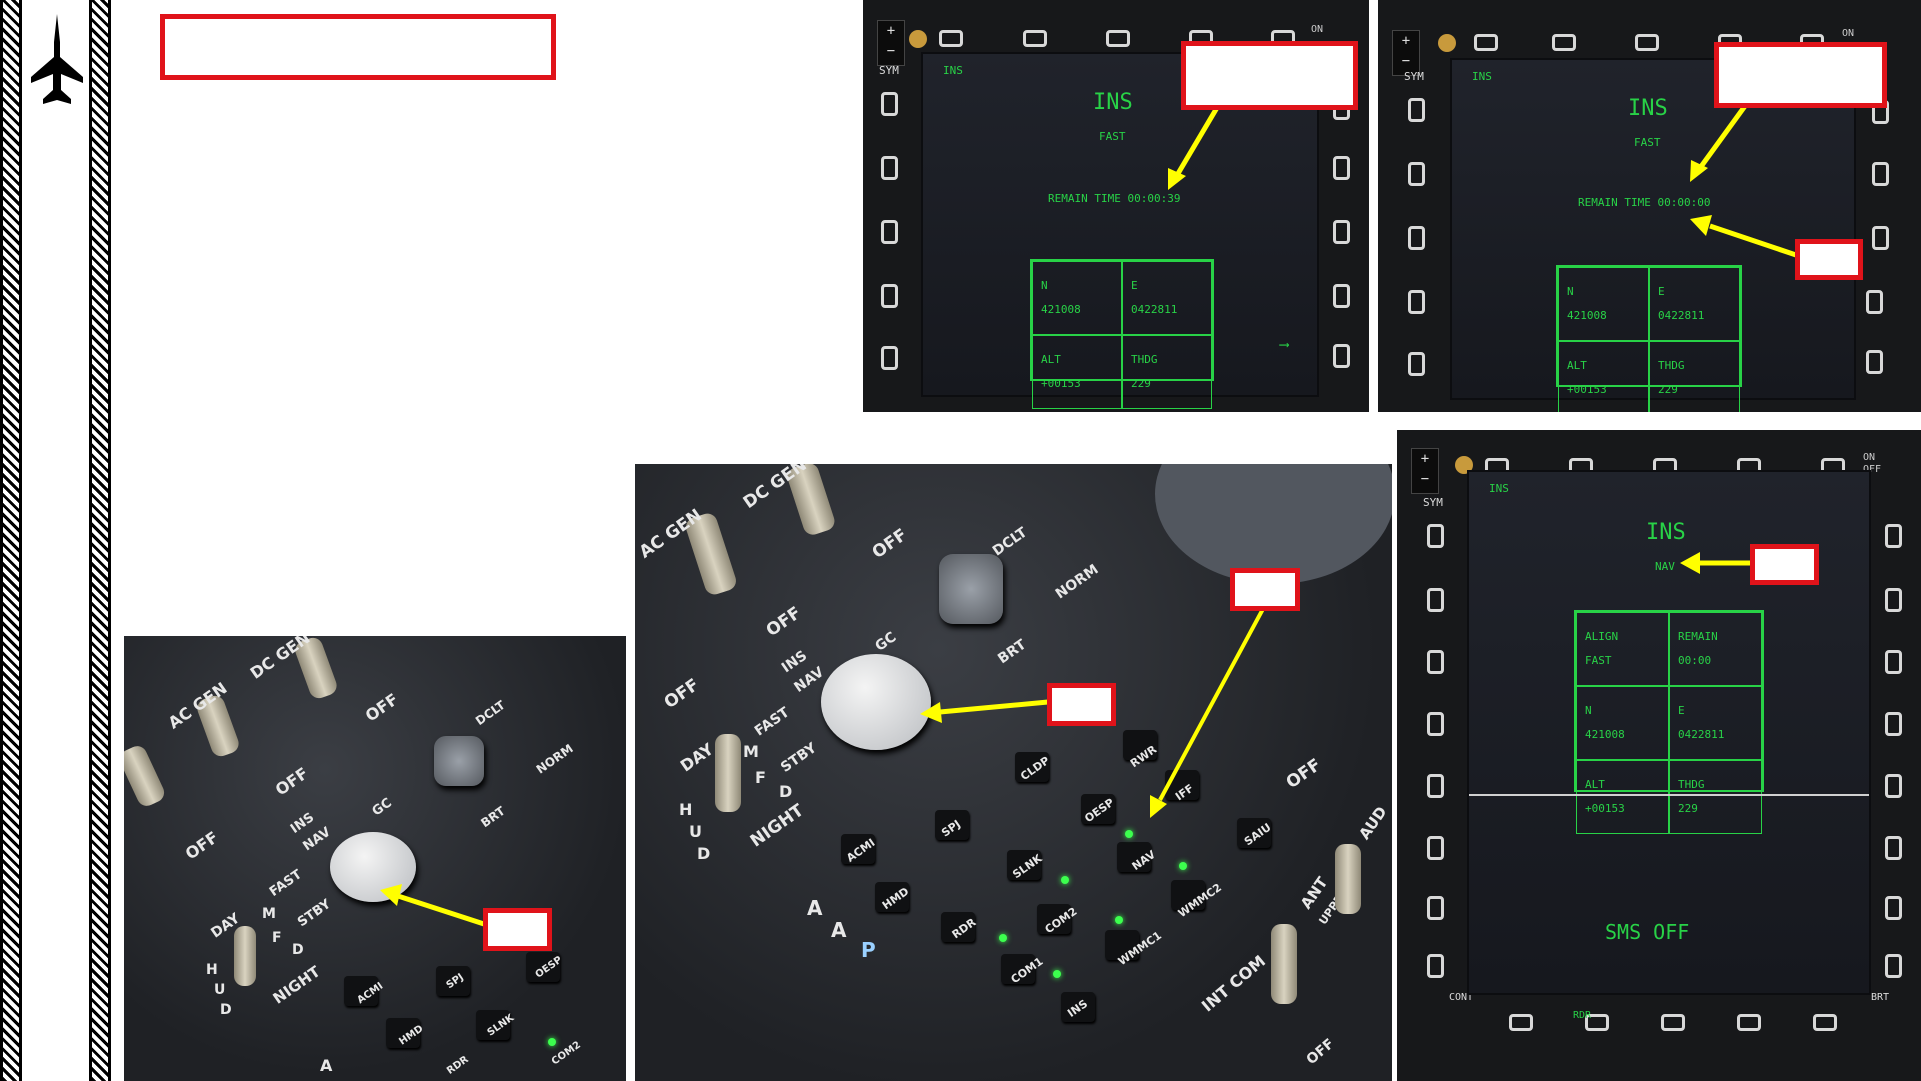 The image size is (1921, 1081). What do you see at coordinates (1081, 704) in the screenshot?
I see `callout-box-knob-large` at bounding box center [1081, 704].